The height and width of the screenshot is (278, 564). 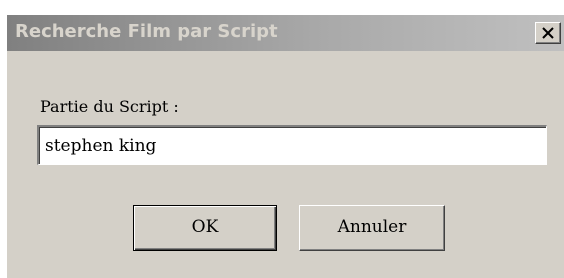 What do you see at coordinates (285, 33) in the screenshot?
I see `title-bar: Recherche Film par Script` at bounding box center [285, 33].